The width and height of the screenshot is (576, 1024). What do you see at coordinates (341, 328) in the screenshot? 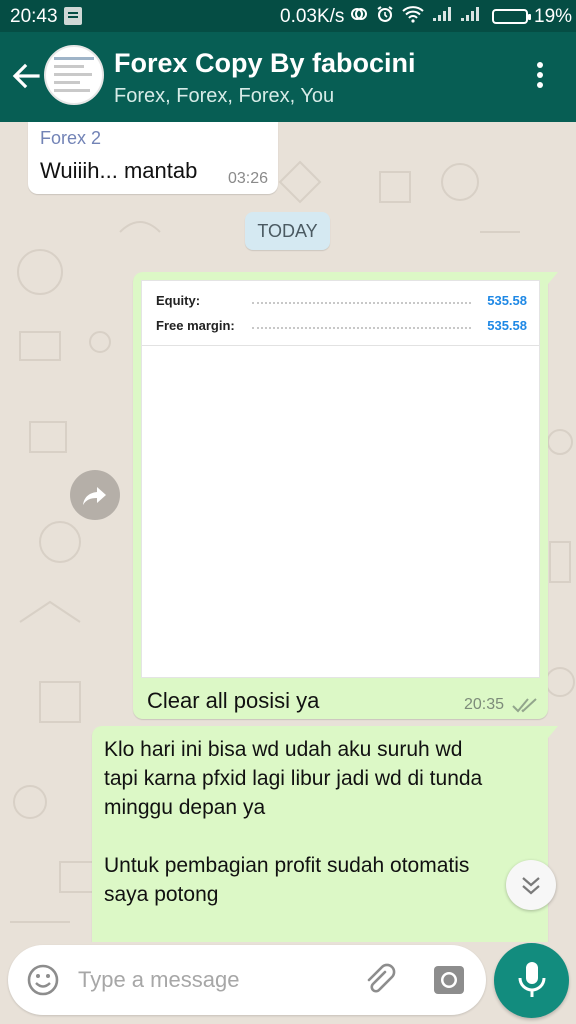
I see `free-margin-row: Free margin: 535.58` at bounding box center [341, 328].